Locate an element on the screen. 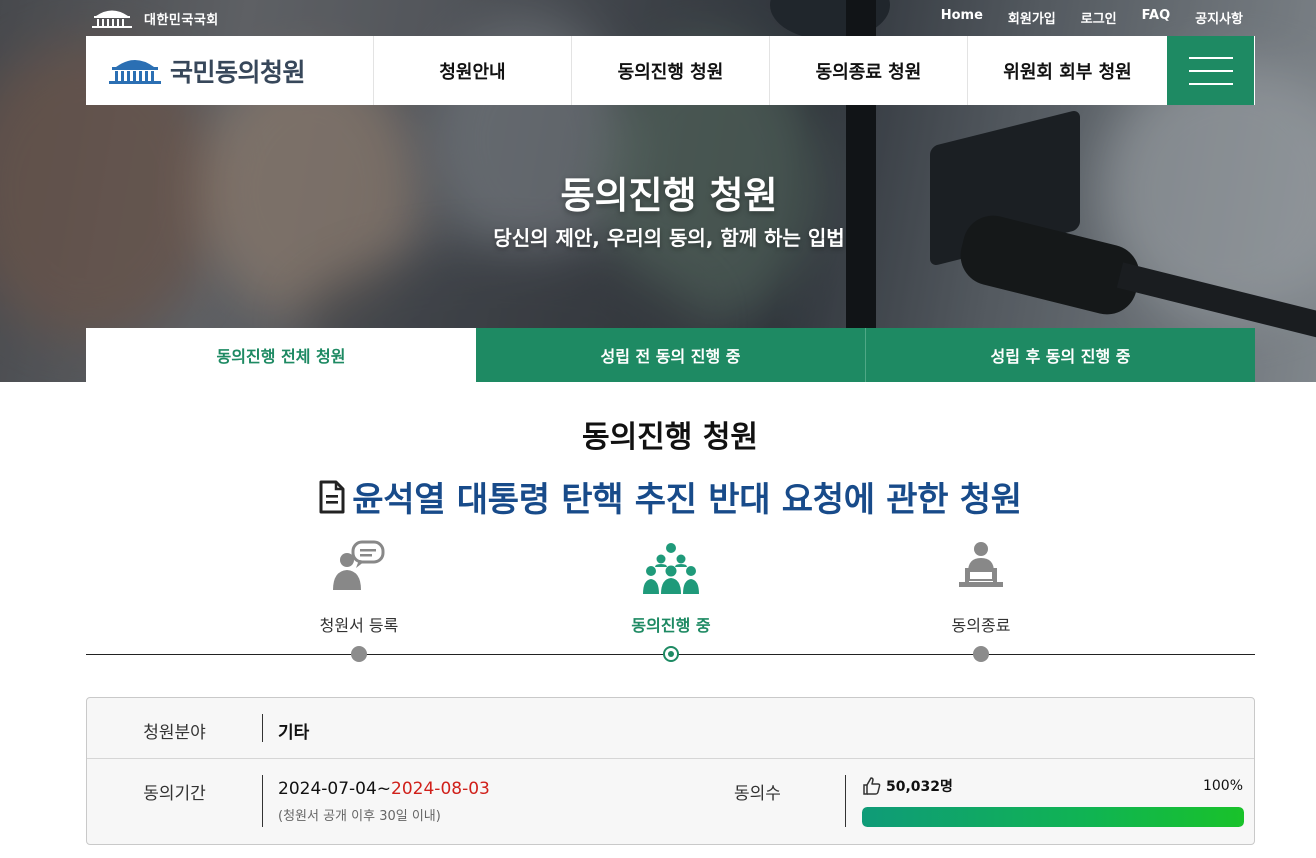  step-register: 청원서 등록 is located at coordinates (359, 588).